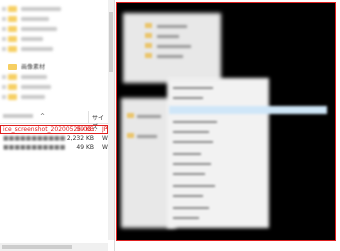 This screenshot has height=251, width=340. Describe the element at coordinates (248, 110) in the screenshot. I see `preview-highlighted-item` at that location.